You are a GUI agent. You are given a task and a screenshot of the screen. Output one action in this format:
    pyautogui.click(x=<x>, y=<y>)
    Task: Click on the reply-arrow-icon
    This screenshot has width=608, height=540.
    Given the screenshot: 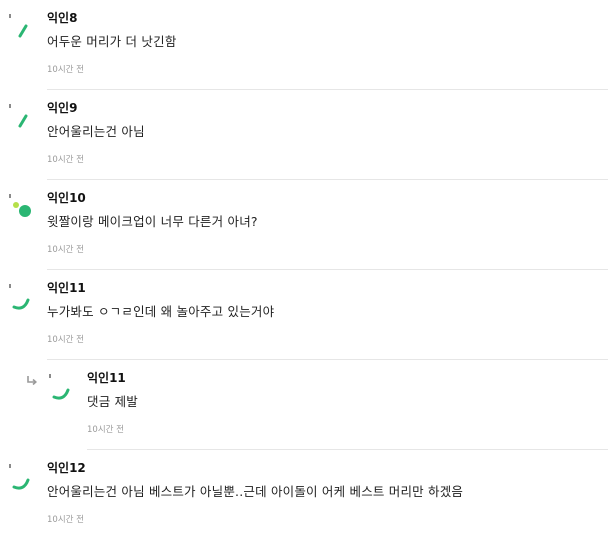 What is the action you would take?
    pyautogui.click(x=32, y=379)
    